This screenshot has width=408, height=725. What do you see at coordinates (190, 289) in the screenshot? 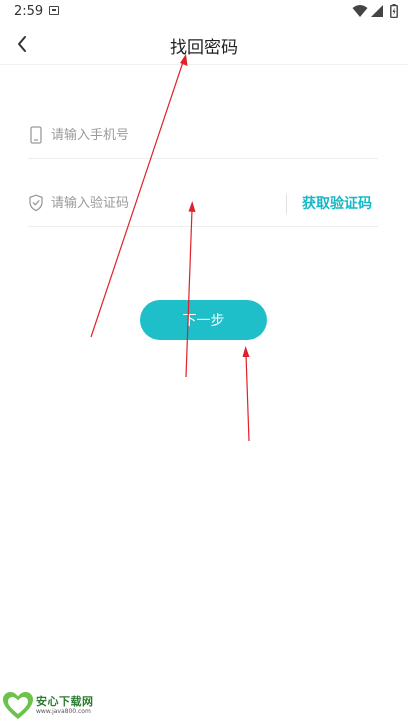
I see `annotation-arrow-to-input` at bounding box center [190, 289].